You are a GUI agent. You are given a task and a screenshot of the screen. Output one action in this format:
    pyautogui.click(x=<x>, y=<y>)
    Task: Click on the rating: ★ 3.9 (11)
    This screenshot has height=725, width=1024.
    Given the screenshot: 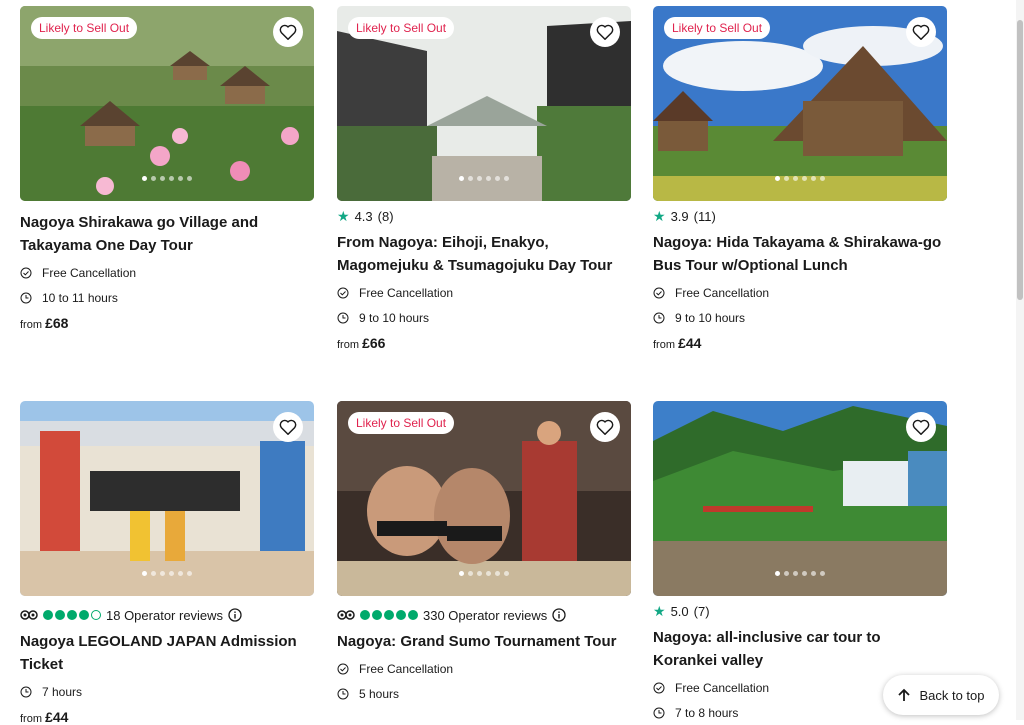 What is the action you would take?
    pyautogui.click(x=800, y=216)
    